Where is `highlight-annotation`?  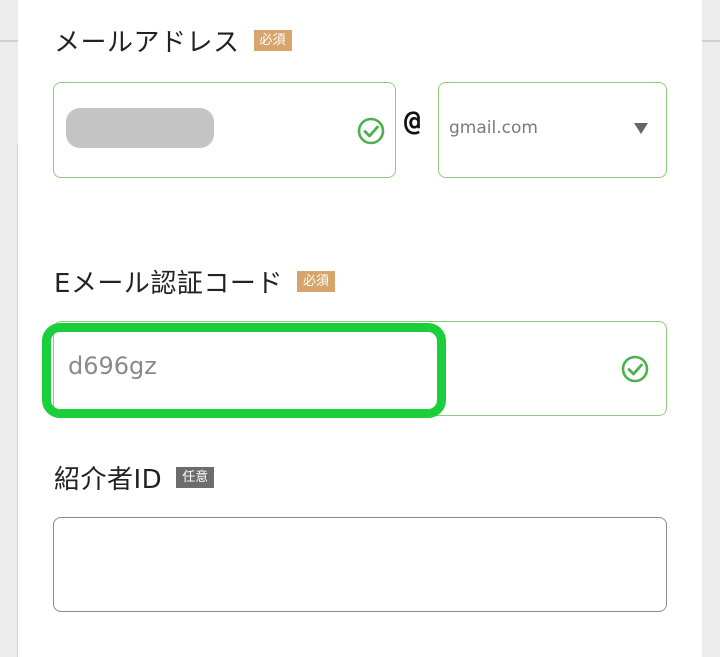 highlight-annotation is located at coordinates (244, 370).